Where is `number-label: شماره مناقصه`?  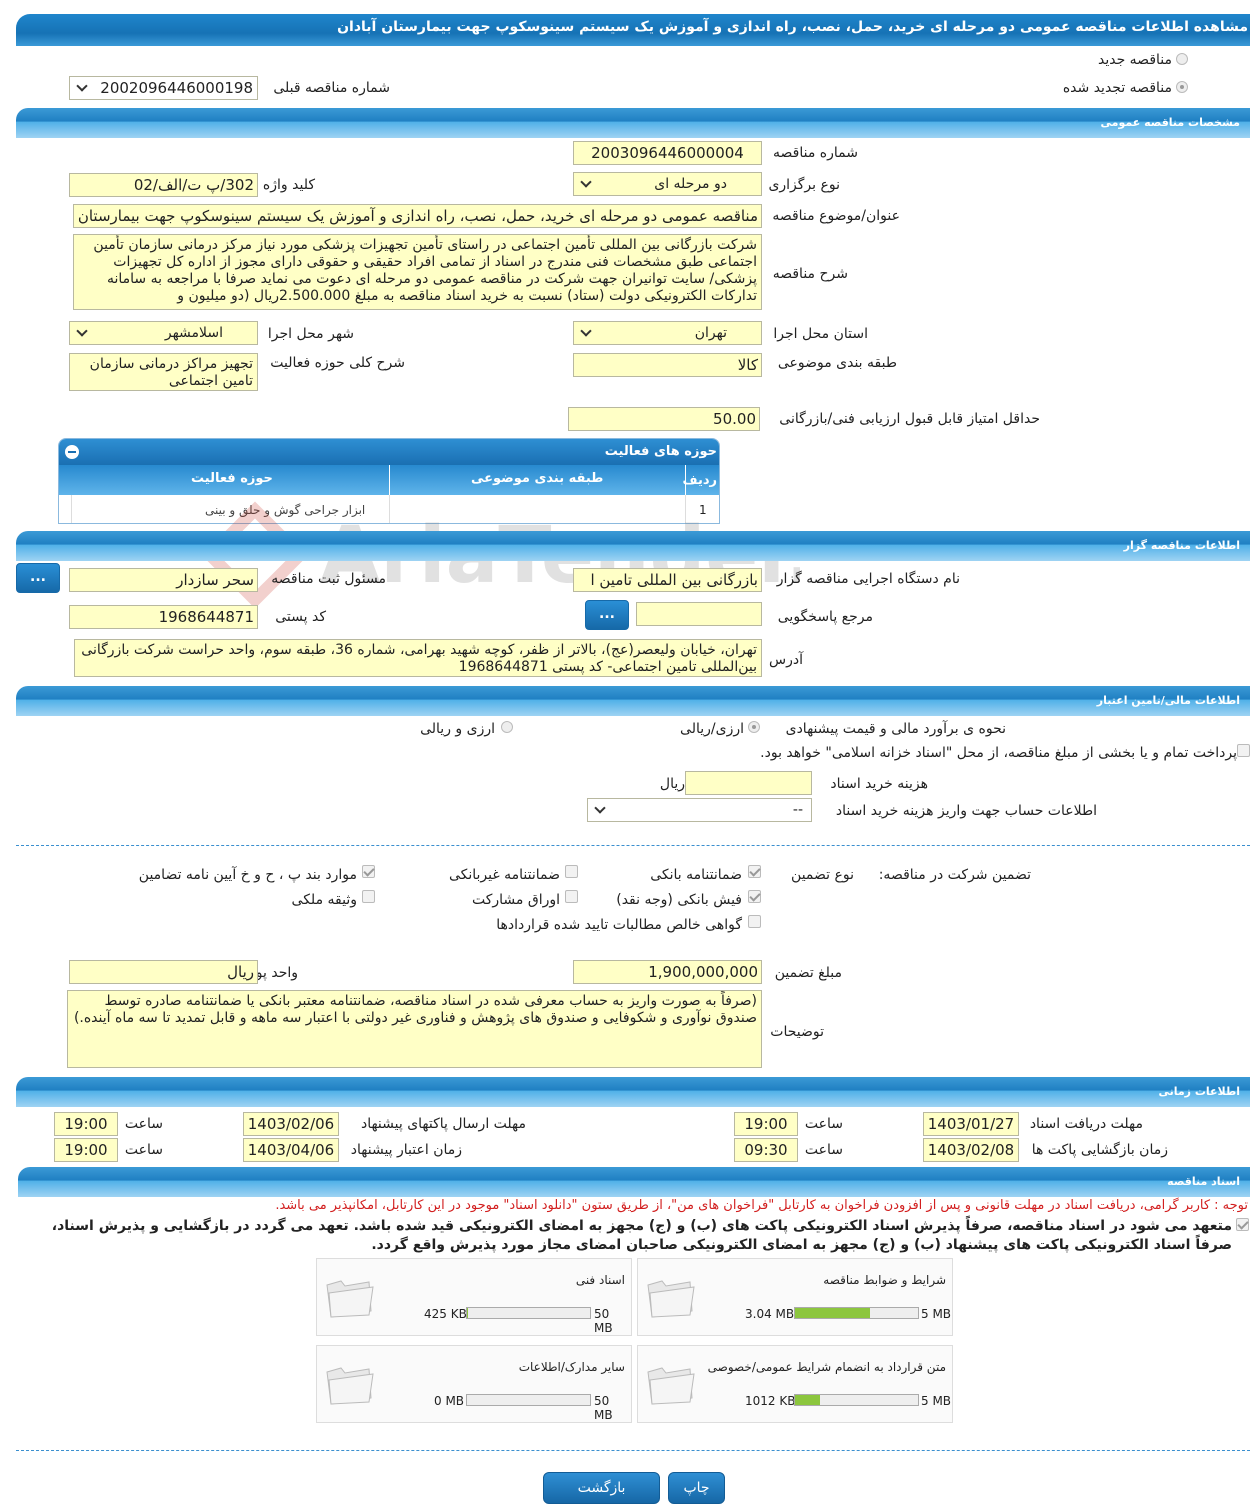
number-label: شماره مناقصه is located at coordinates (815, 153).